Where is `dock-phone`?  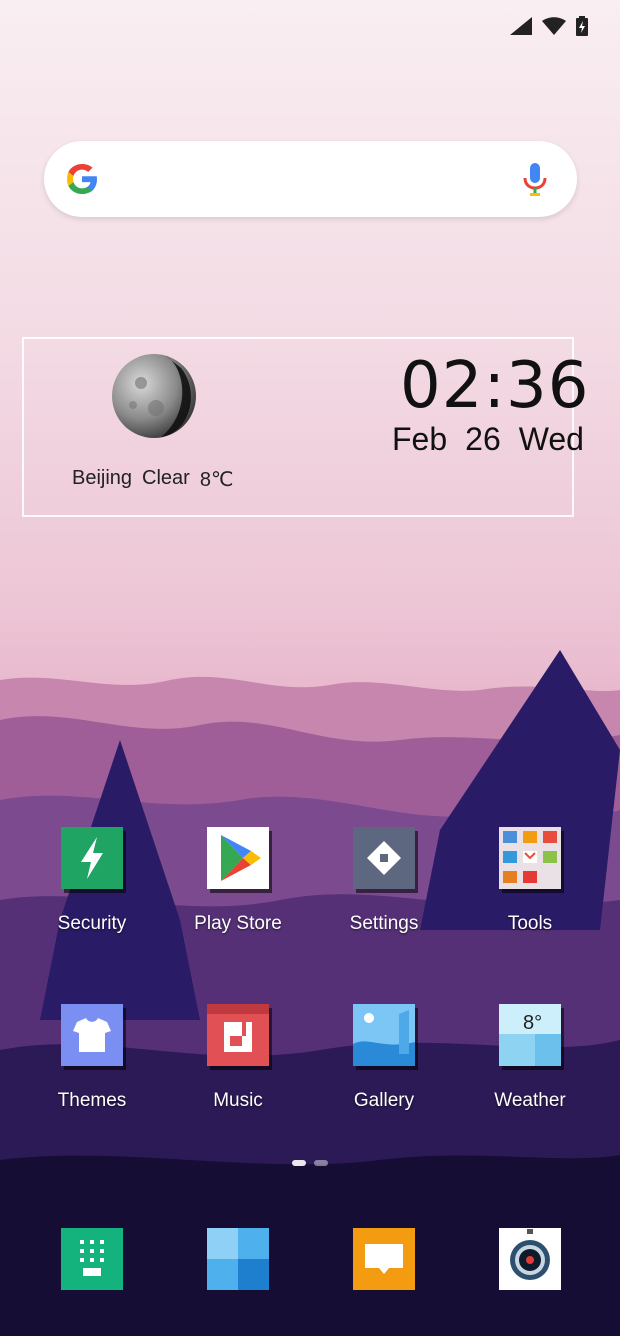 dock-phone is located at coordinates (92, 1259).